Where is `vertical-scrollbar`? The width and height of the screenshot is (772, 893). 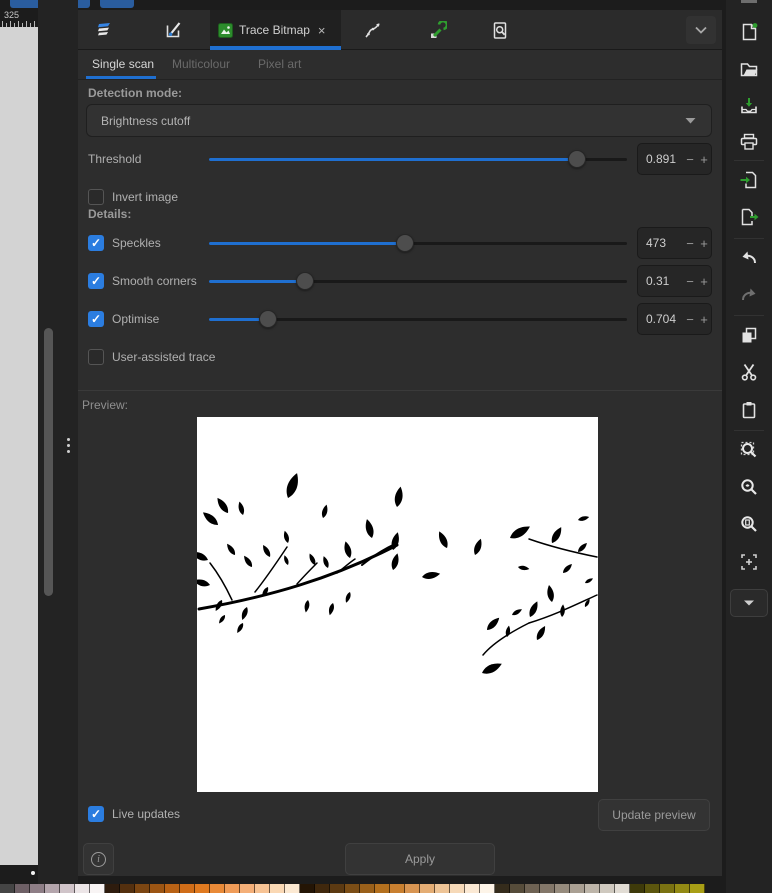
vertical-scrollbar is located at coordinates (48, 462).